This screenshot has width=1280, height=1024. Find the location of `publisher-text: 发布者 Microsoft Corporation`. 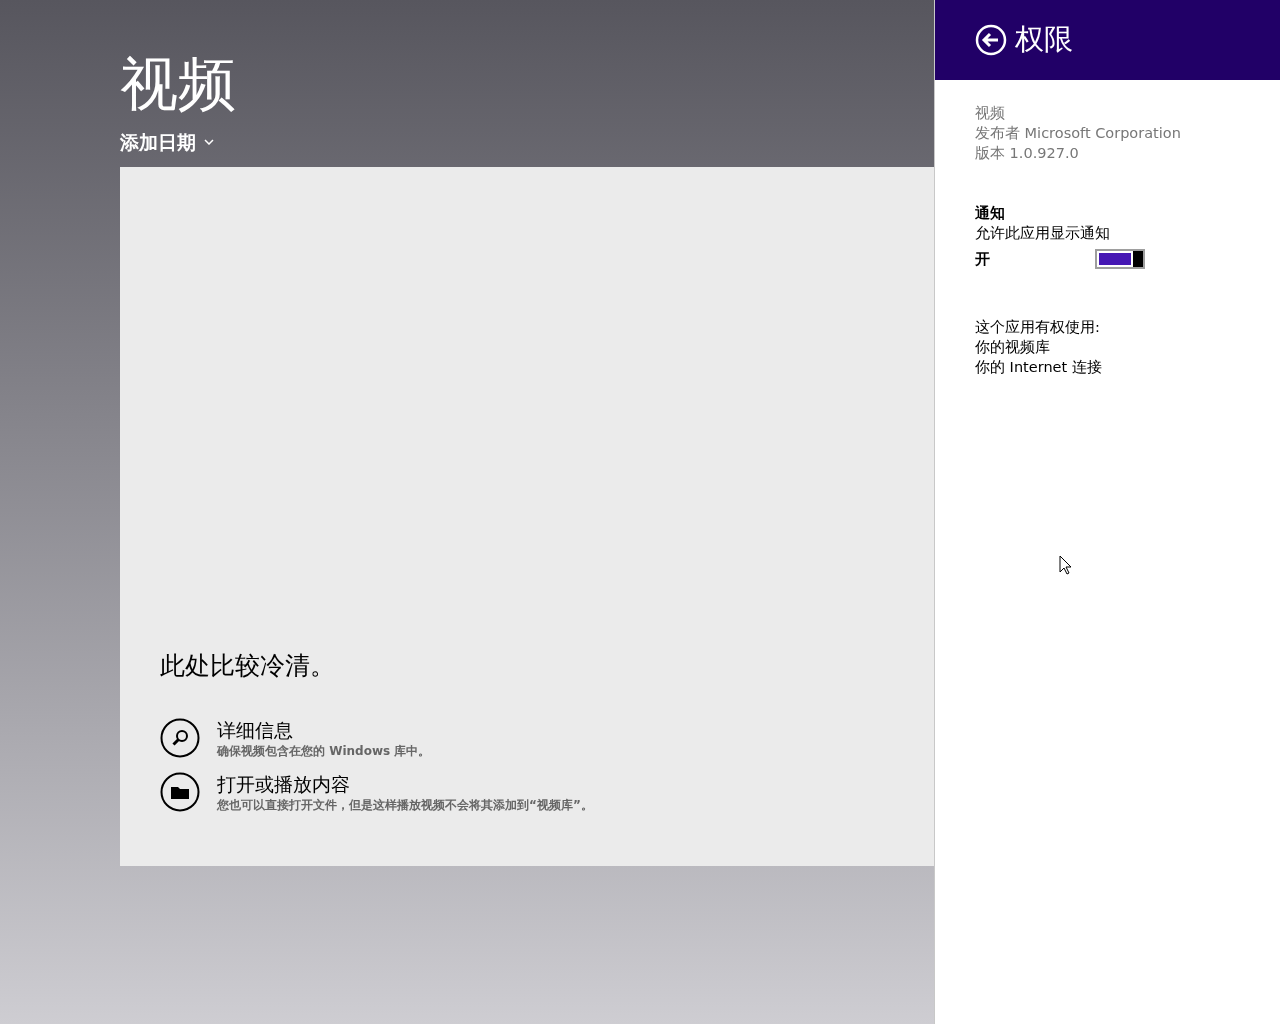

publisher-text: 发布者 Microsoft Corporation is located at coordinates (1078, 133).